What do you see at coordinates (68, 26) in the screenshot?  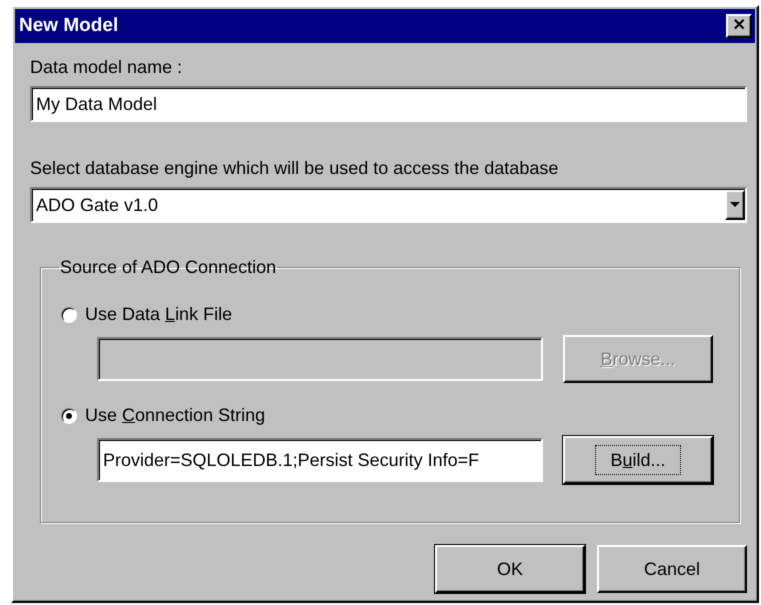 I see `window-title: New Model` at bounding box center [68, 26].